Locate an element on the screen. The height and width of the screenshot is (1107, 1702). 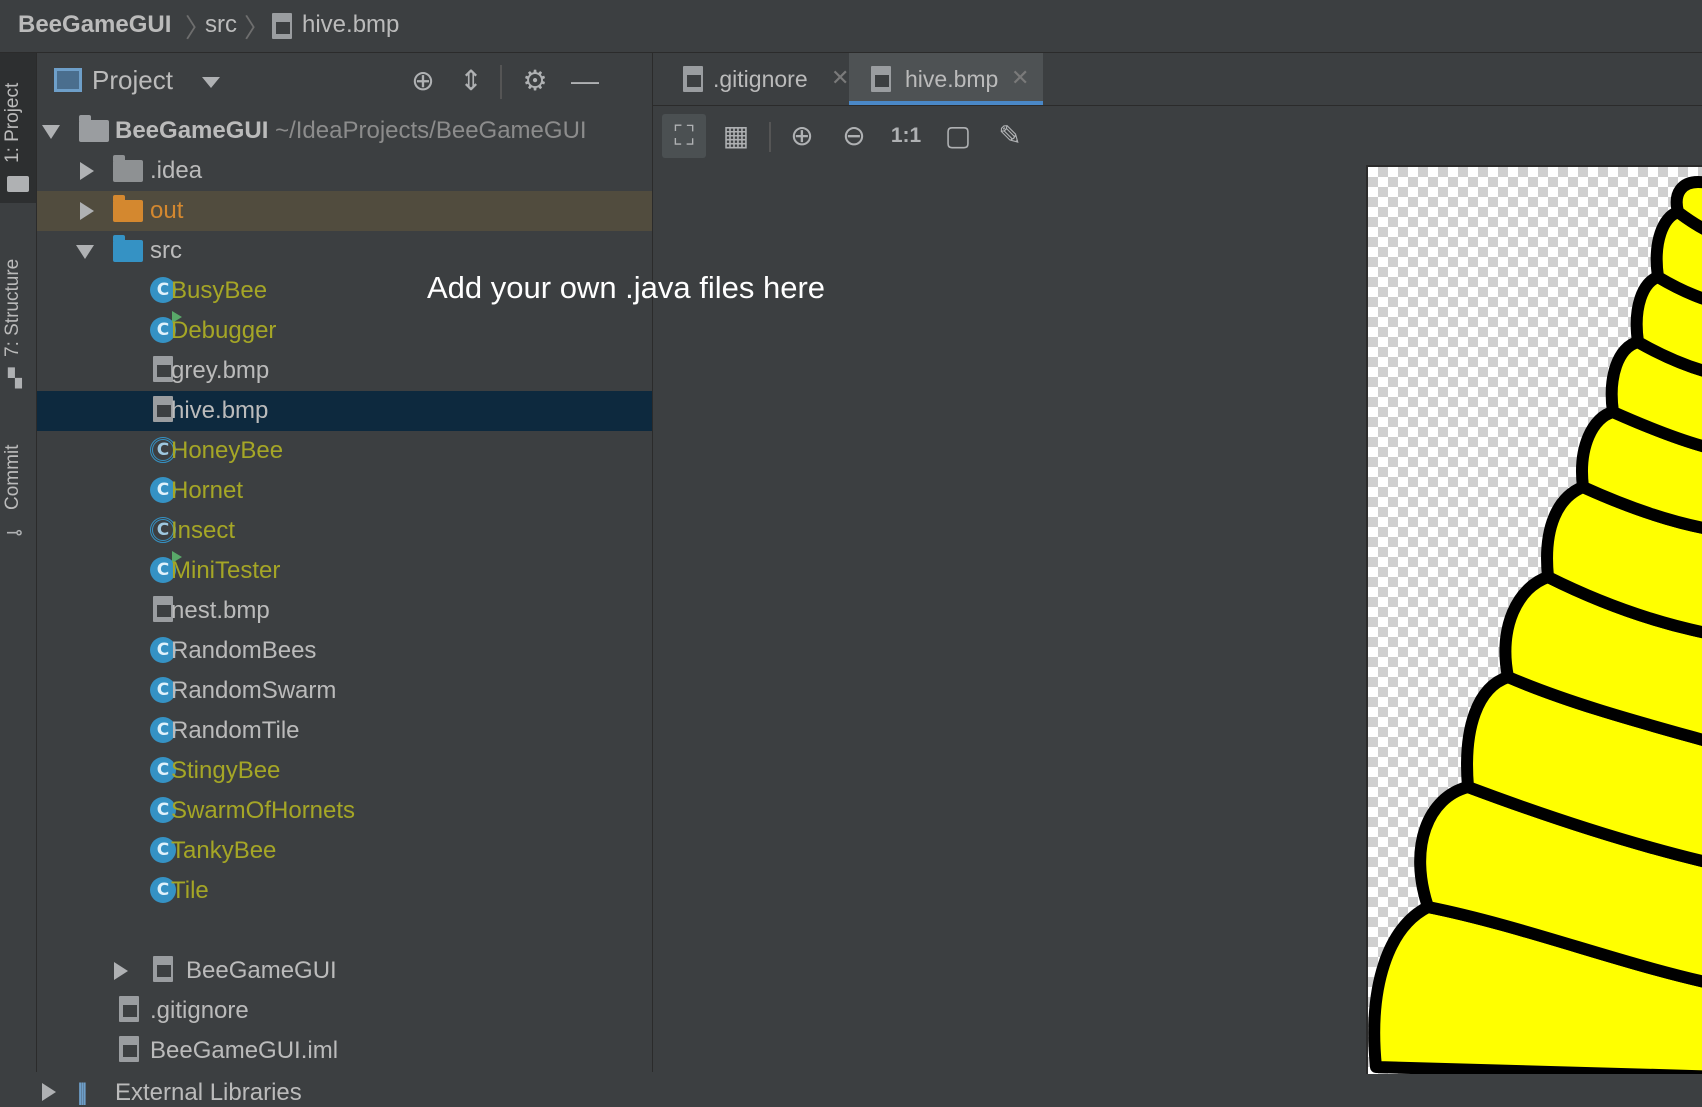
tree-file-label: HoneyBee is located at coordinates (227, 450).